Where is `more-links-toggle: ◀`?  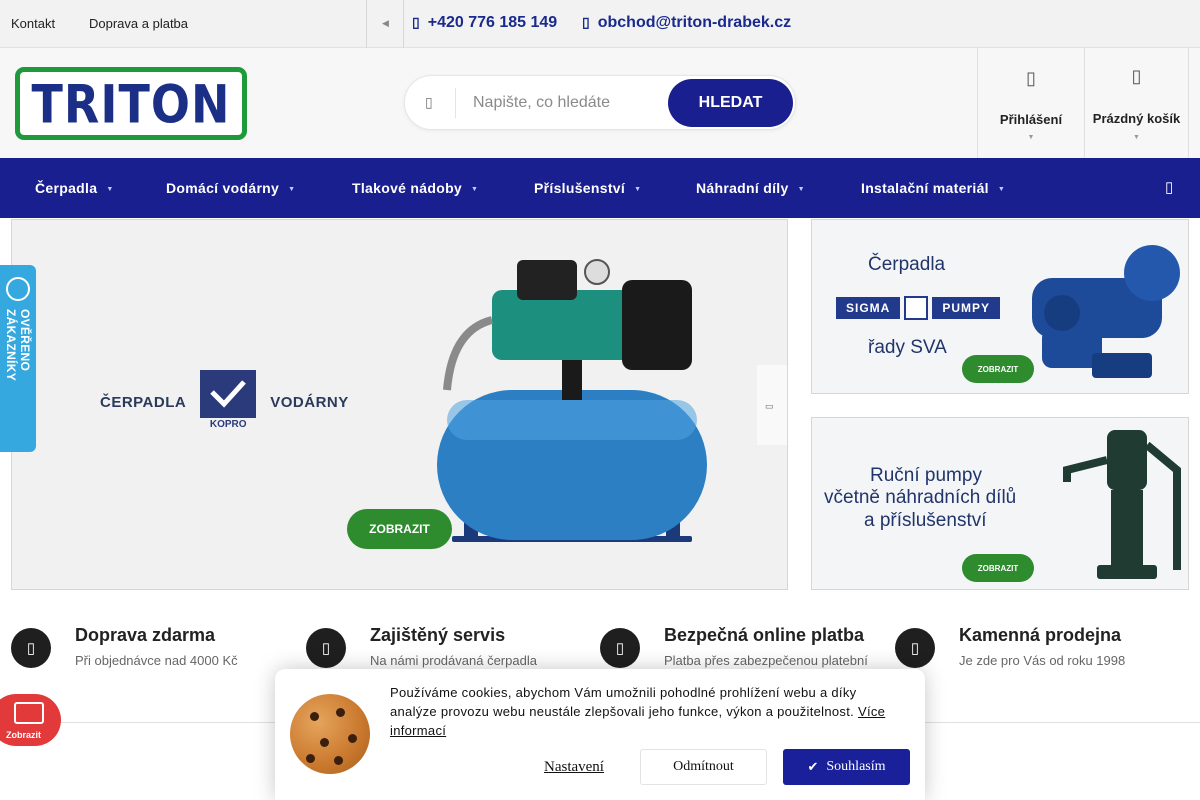 more-links-toggle: ◀ is located at coordinates (385, 24).